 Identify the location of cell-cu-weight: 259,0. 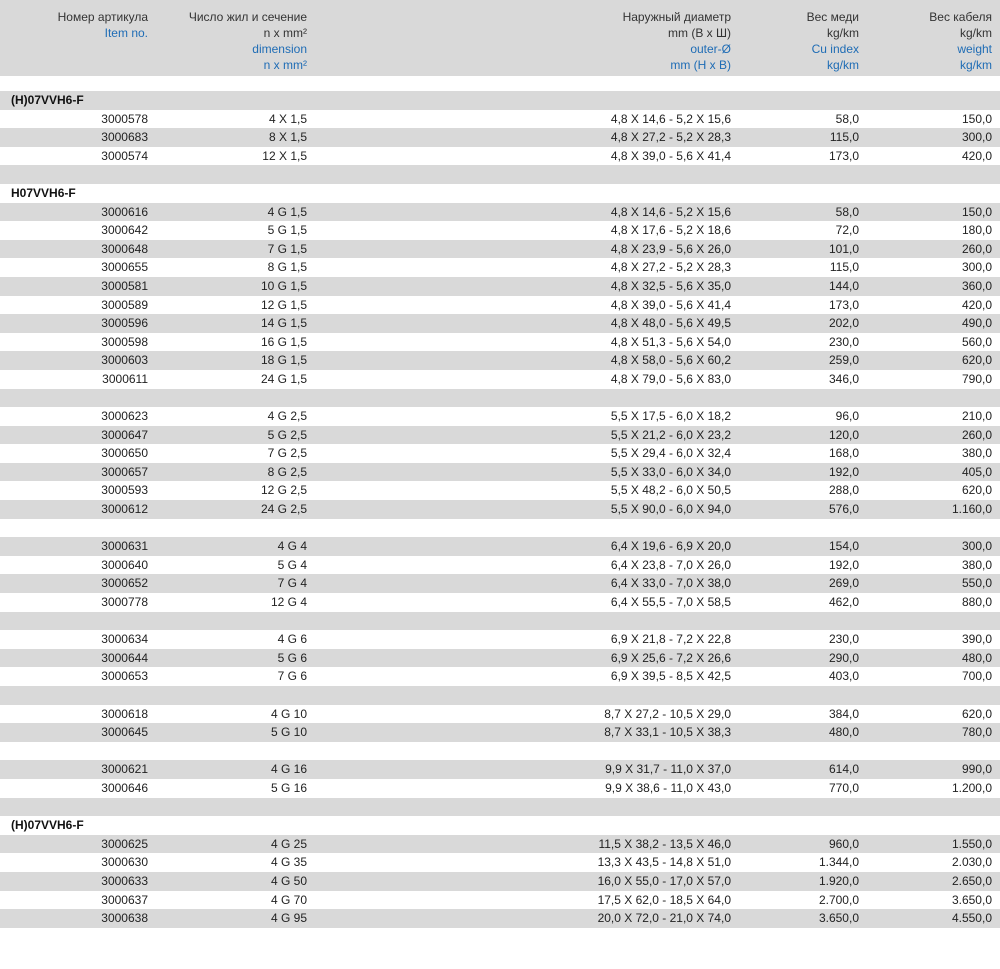
(843, 360).